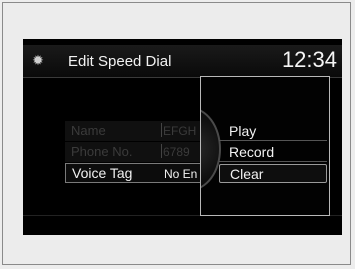 The height and width of the screenshot is (269, 355). I want to click on gear-icon: ✹, so click(38, 60).